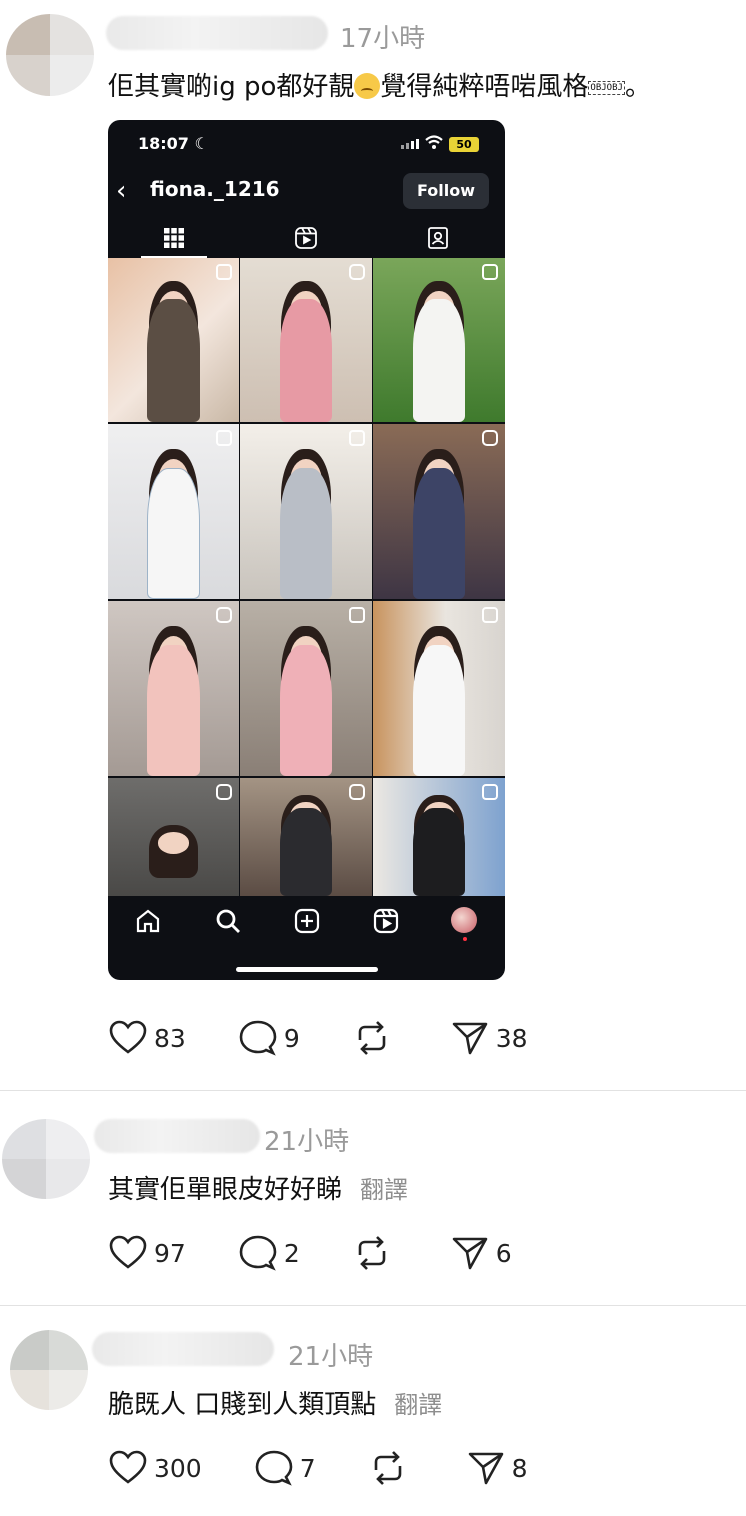 The width and height of the screenshot is (746, 1516). I want to click on reply-button: 2, so click(269, 1253).